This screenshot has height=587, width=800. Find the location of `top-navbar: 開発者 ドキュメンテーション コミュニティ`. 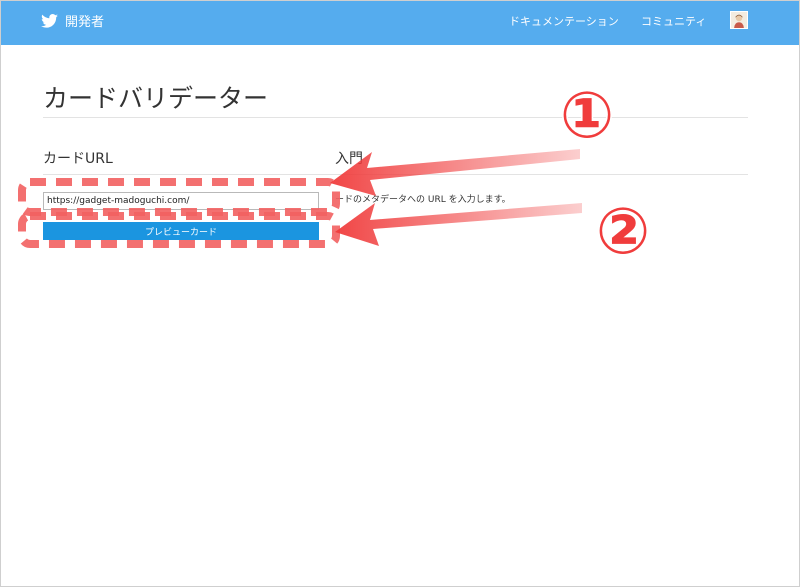

top-navbar: 開発者 ドキュメンテーション コミュニティ is located at coordinates (400, 23).